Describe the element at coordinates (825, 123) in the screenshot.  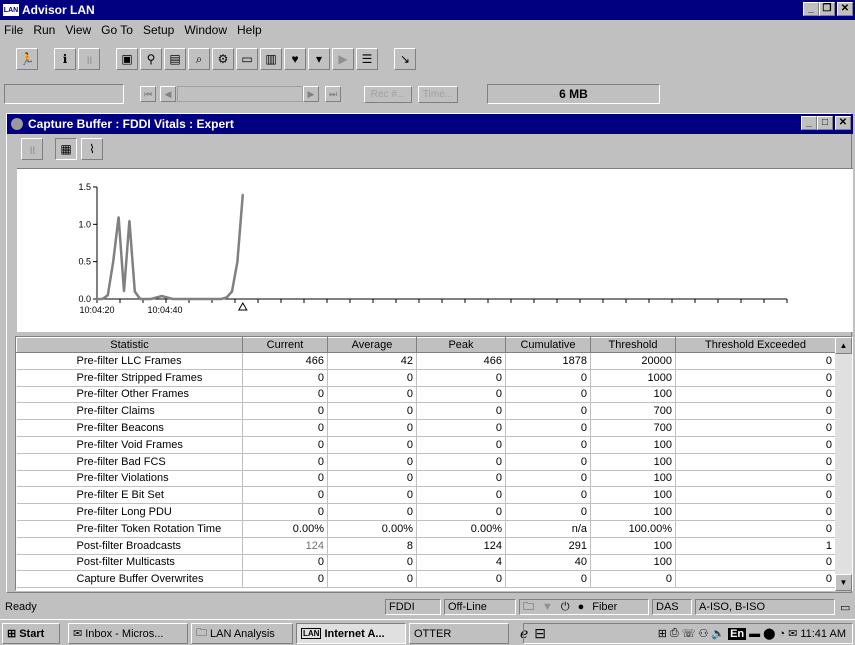
I see `child-maximize-button: □` at that location.